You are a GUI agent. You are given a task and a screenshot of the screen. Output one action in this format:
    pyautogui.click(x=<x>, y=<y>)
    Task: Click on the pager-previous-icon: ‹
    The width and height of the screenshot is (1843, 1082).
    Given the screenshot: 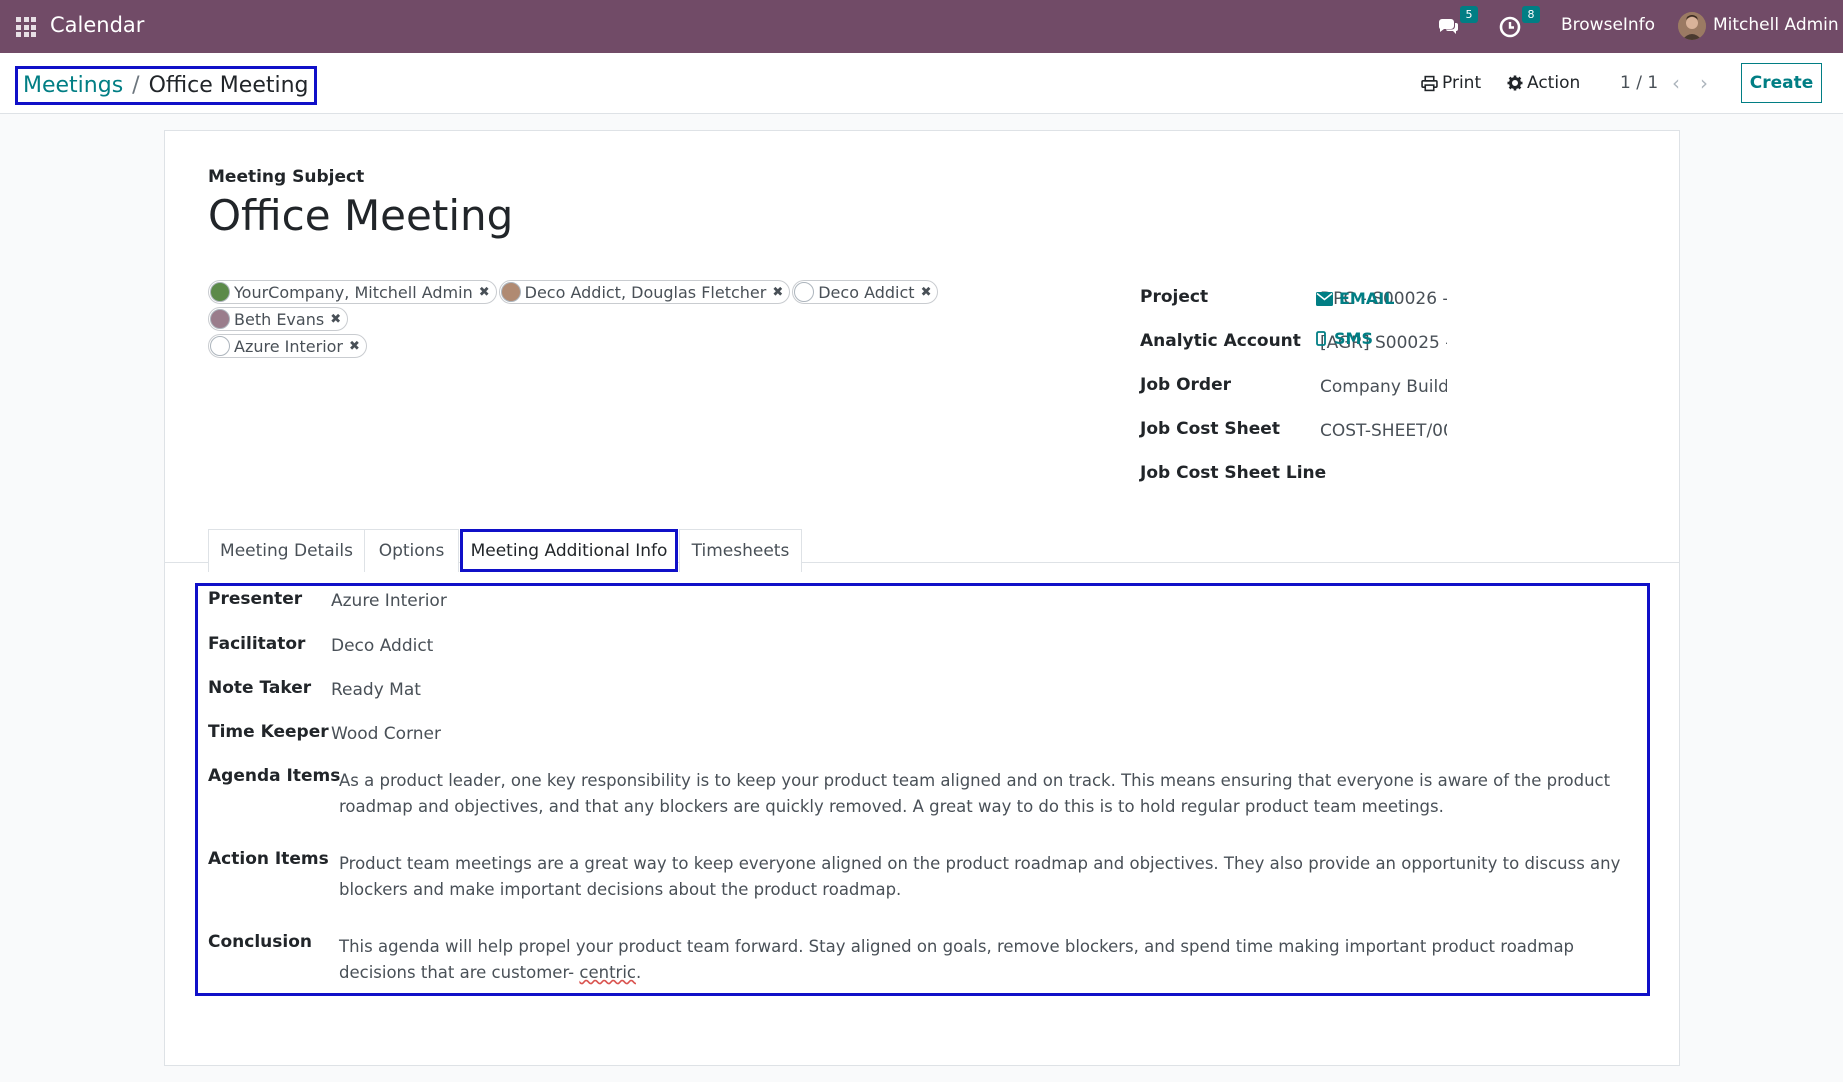 What is the action you would take?
    pyautogui.click(x=1676, y=83)
    